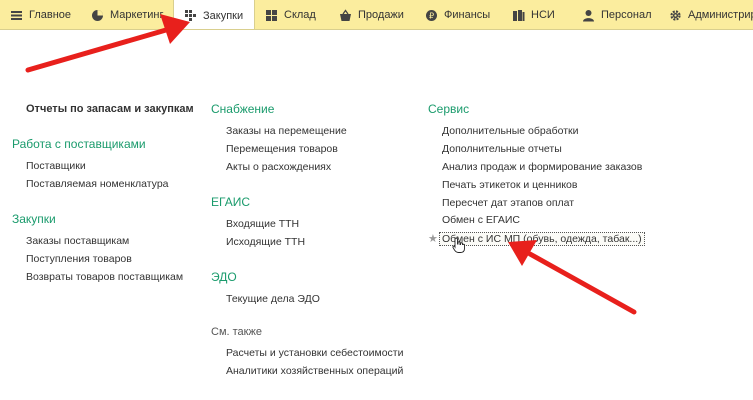 The width and height of the screenshot is (753, 400). Describe the element at coordinates (97, 15) in the screenshot. I see `pie-chart-icon` at that location.